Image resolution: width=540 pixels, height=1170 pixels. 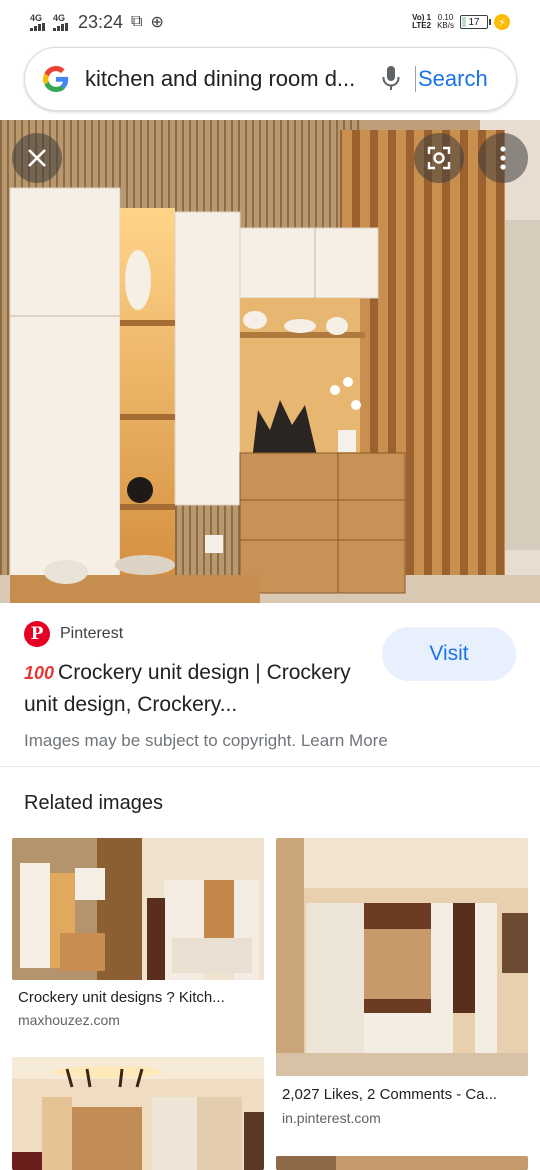 I want to click on source-row: P Pinterest, so click(x=73, y=634).